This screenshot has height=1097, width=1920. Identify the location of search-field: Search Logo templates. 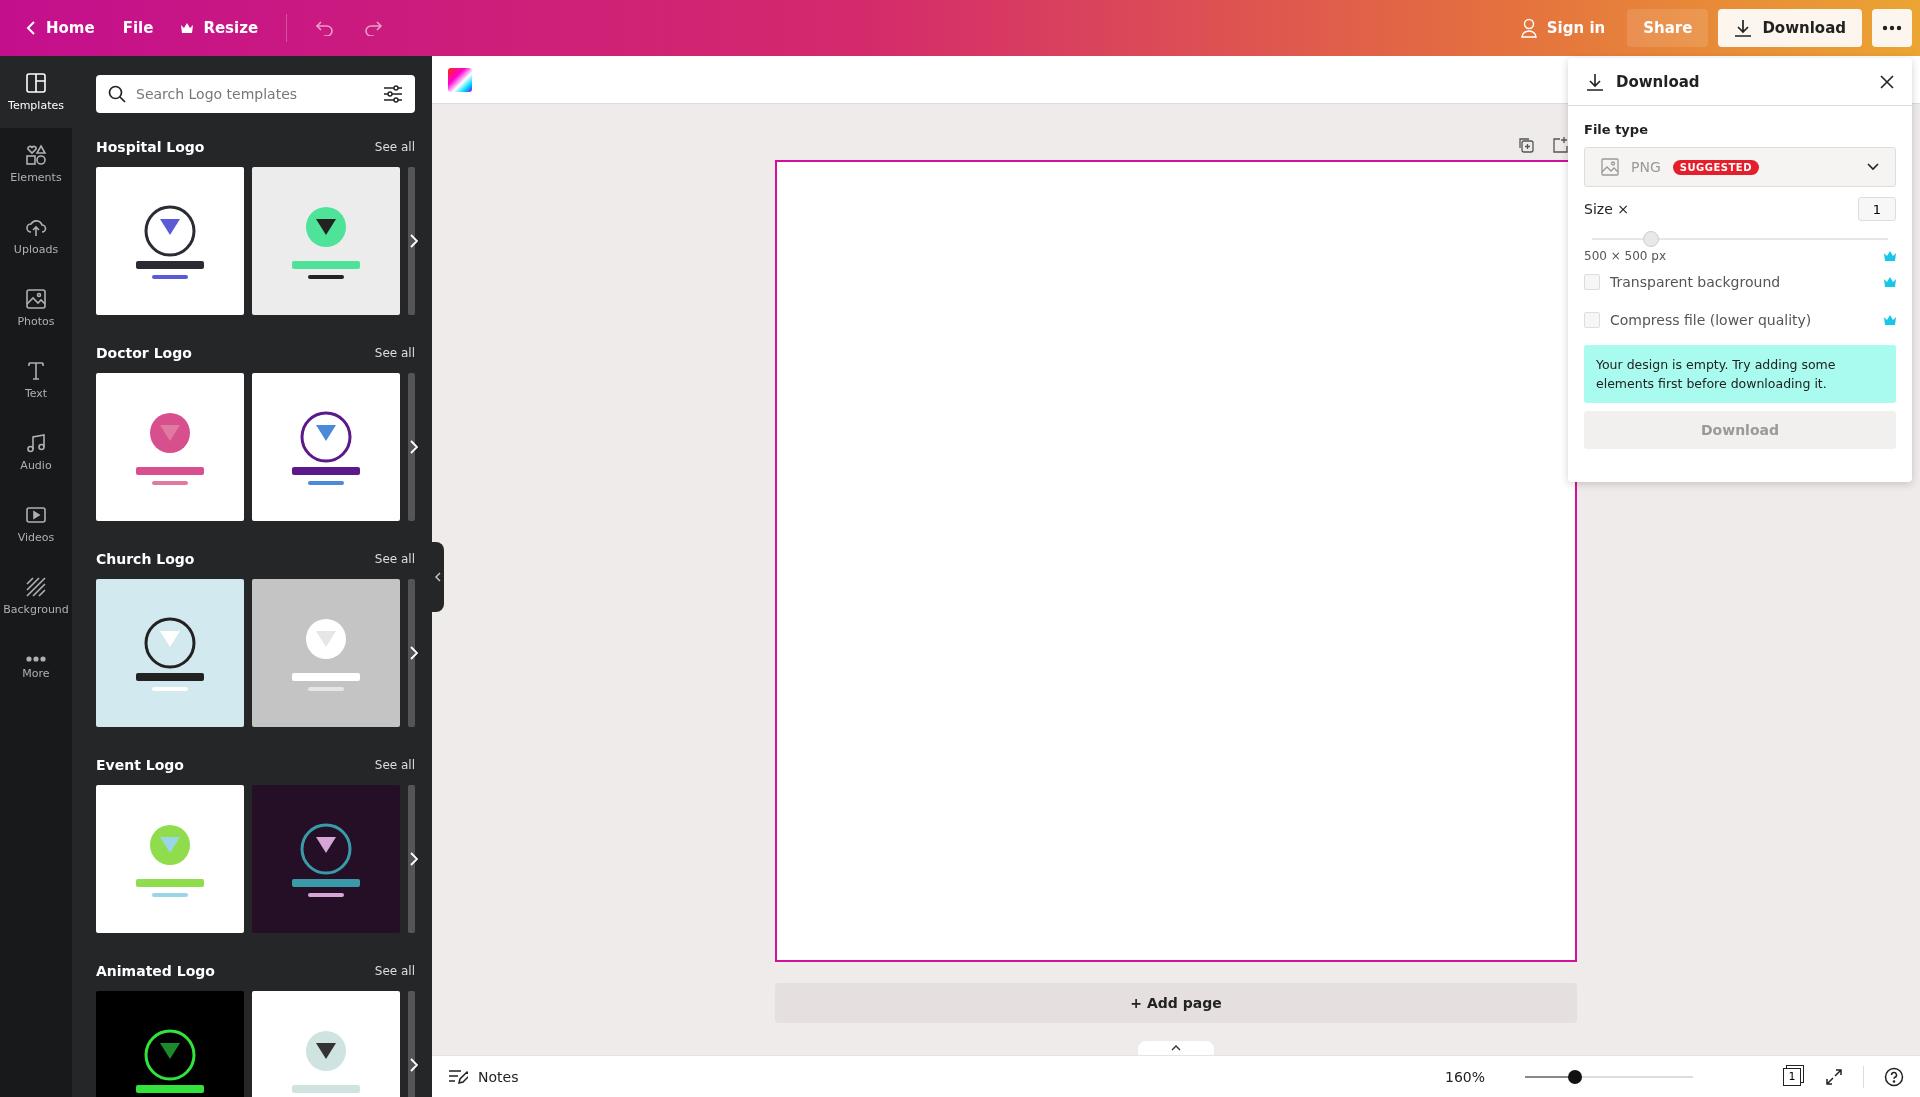
(255, 94).